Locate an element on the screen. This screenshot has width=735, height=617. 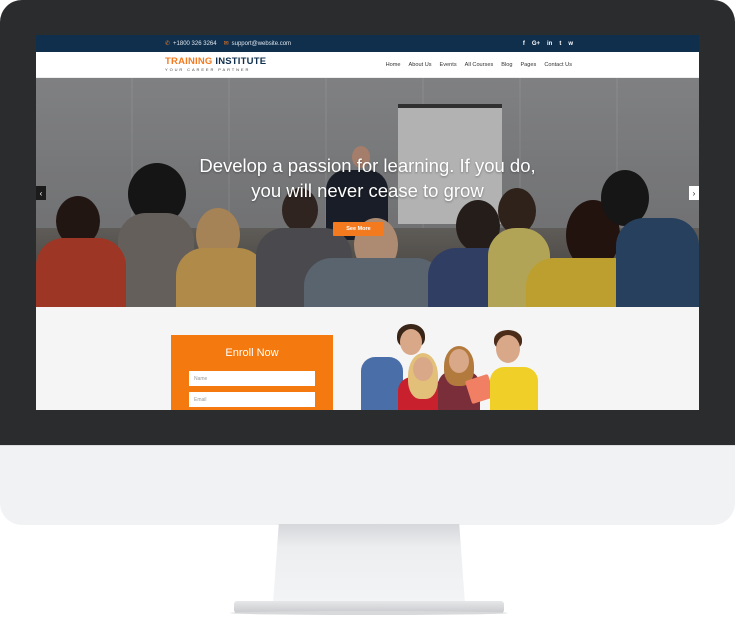
nav-item-all-courses: All Courses is located at coordinates (479, 65).